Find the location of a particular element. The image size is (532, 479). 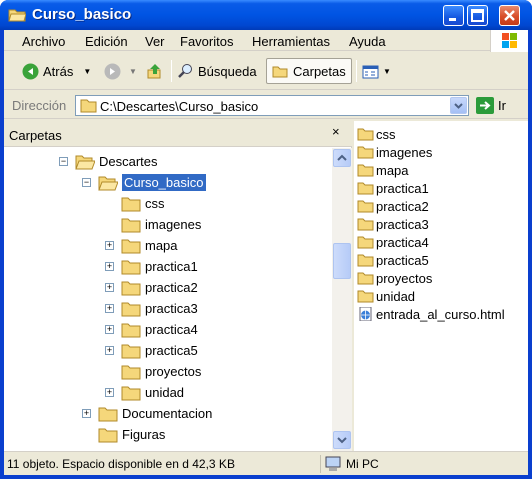

windows-logo is located at coordinates (509, 41).